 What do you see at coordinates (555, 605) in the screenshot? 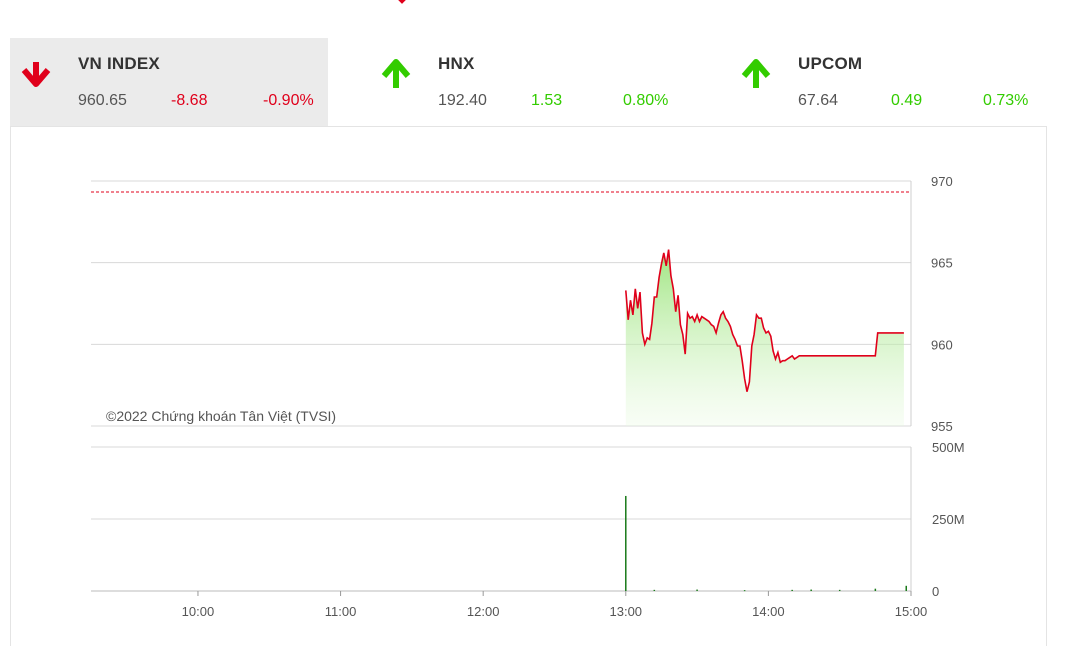
I see `time-axis-ticks: 10:00 11:00 12:00 13:00 14:00 15:00` at bounding box center [555, 605].